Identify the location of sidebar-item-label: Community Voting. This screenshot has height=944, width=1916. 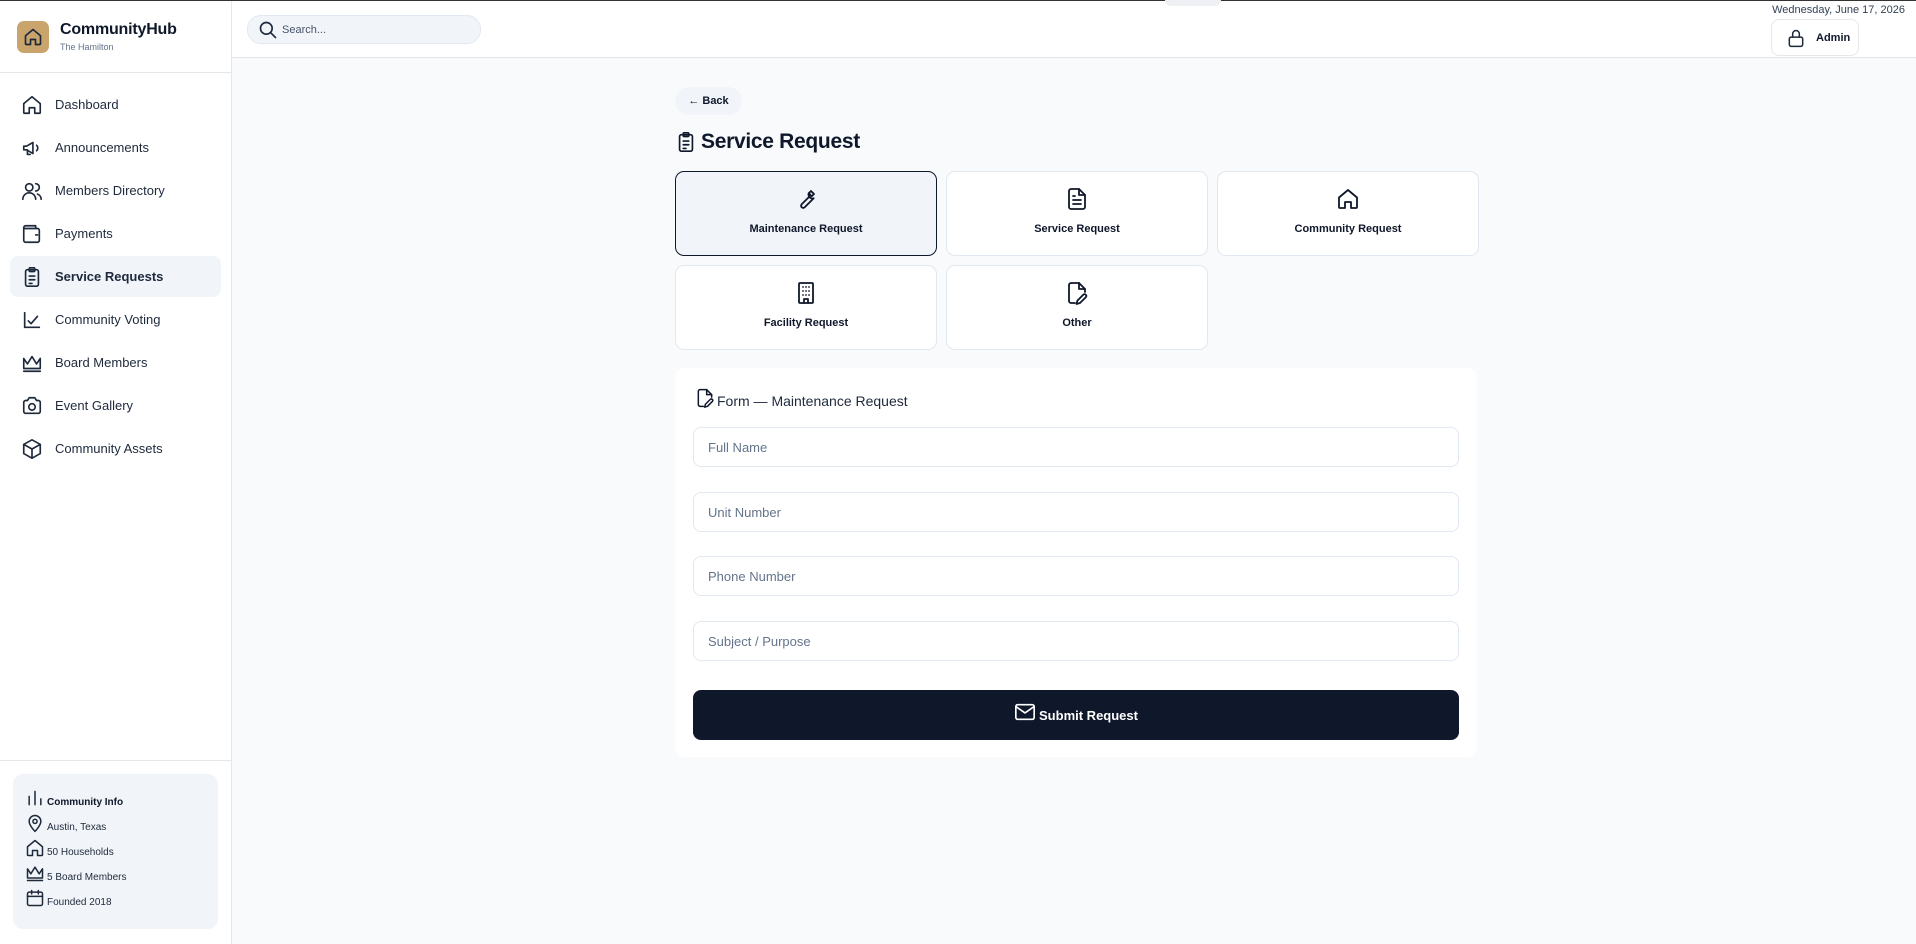
(108, 319).